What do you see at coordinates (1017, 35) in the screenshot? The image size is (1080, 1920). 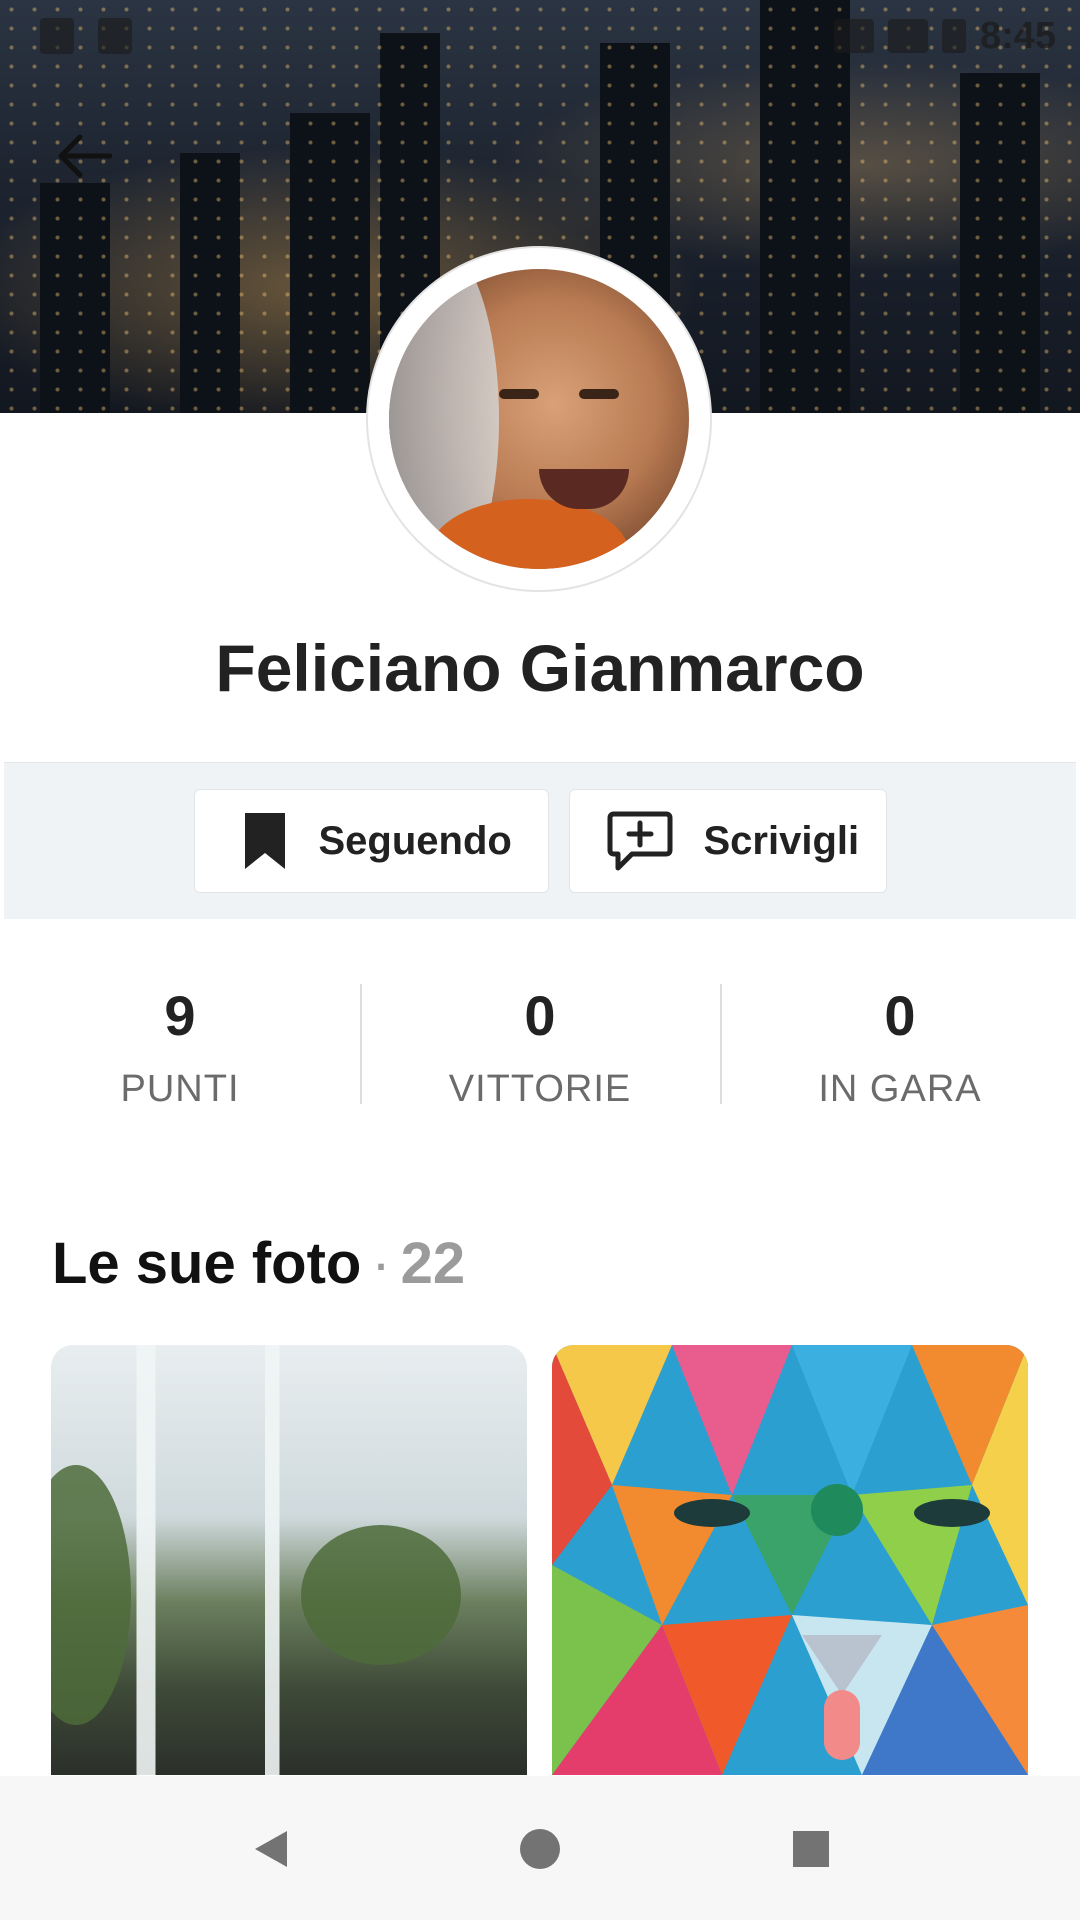 I see `status-time: 8:45` at bounding box center [1017, 35].